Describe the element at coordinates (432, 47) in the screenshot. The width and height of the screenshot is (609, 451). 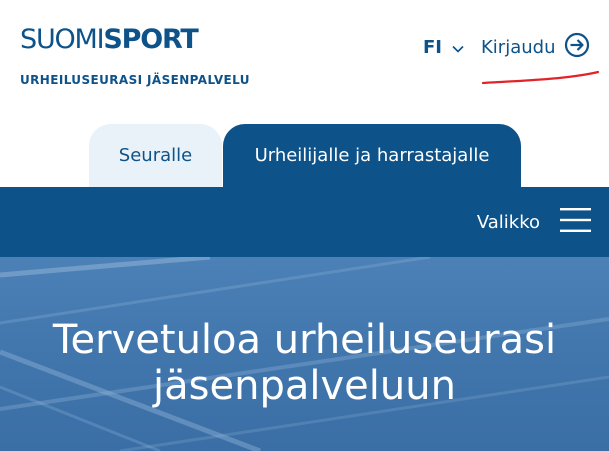
I see `language-code: FI` at that location.